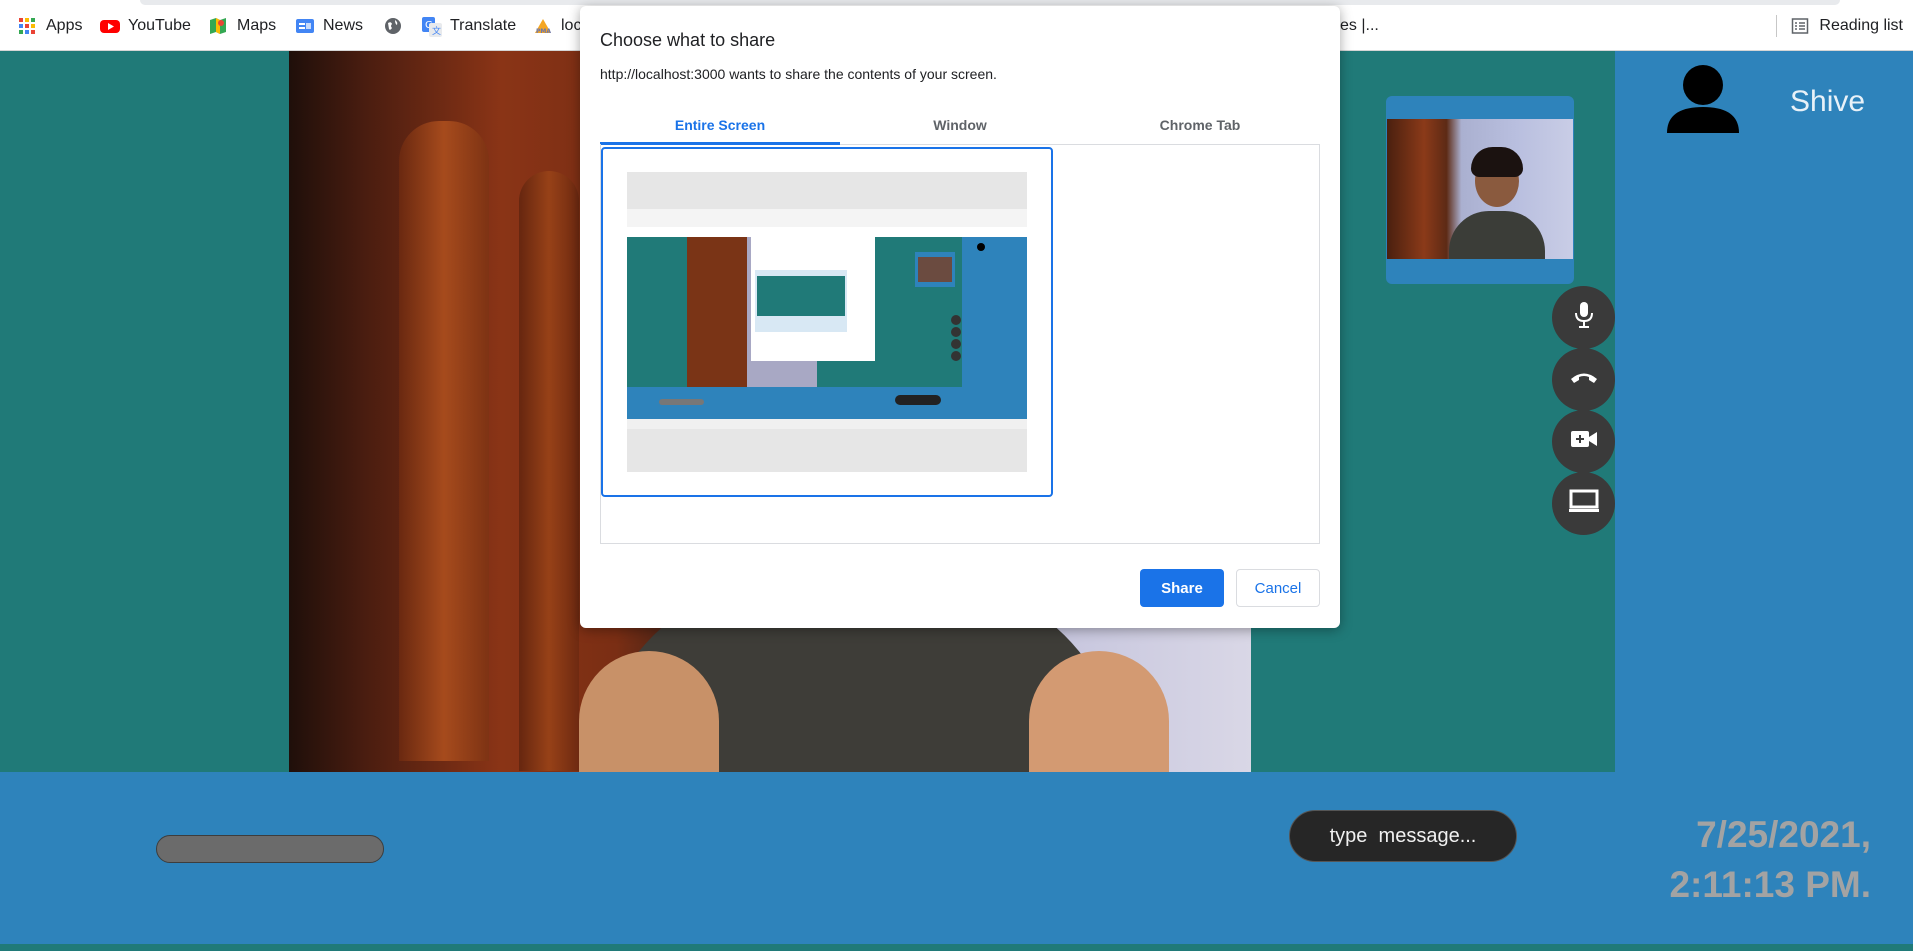  I want to click on screen-share-icon, so click(1583, 503).